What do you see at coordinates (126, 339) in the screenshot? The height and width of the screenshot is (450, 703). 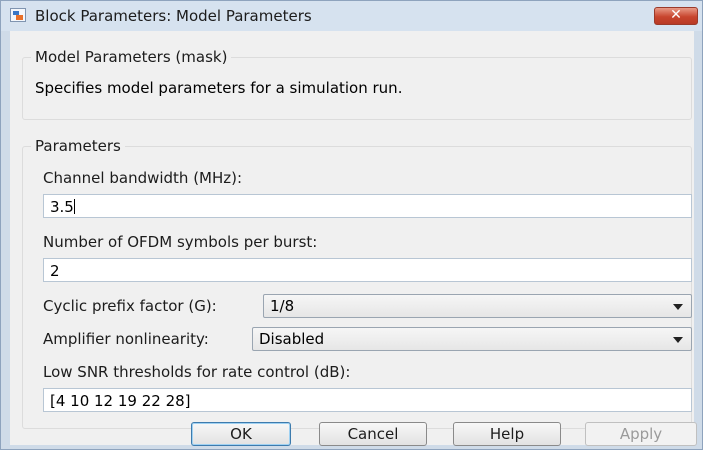 I see `amplifier-nonlinearity-label: Amplifier nonlinearity:` at bounding box center [126, 339].